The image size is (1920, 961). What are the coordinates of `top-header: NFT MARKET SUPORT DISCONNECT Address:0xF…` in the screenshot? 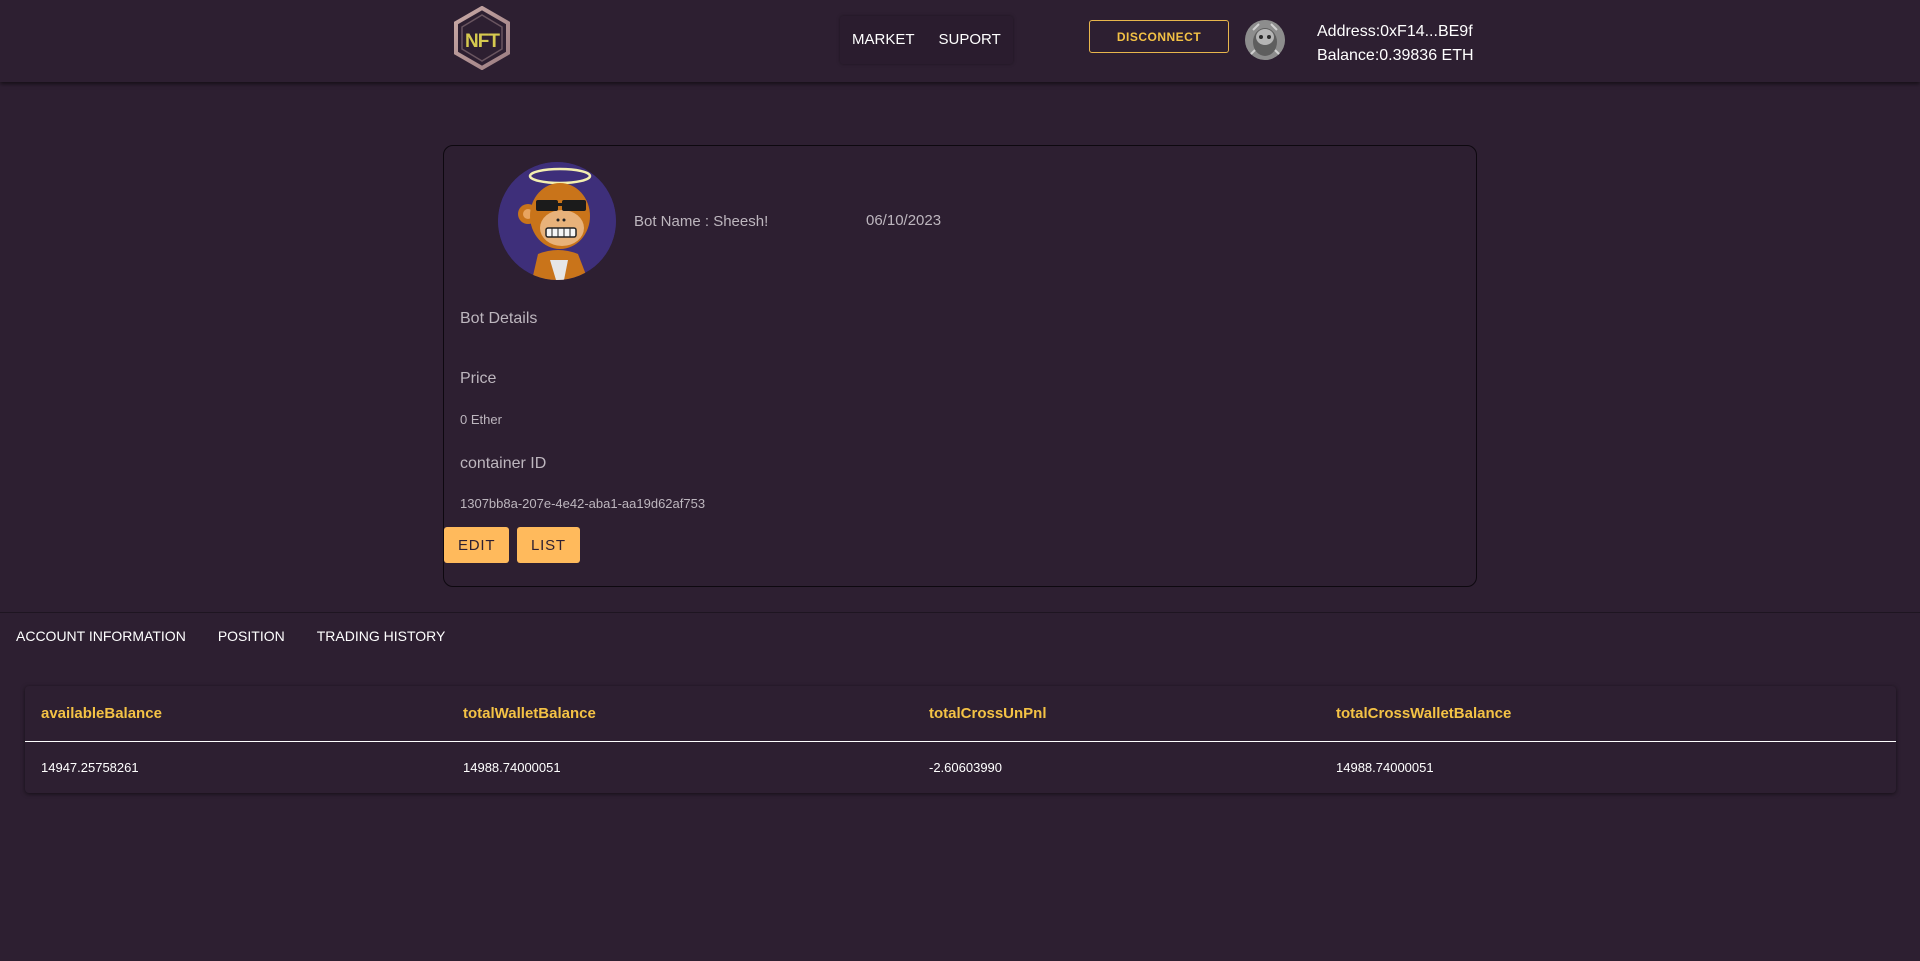 It's located at (960, 41).